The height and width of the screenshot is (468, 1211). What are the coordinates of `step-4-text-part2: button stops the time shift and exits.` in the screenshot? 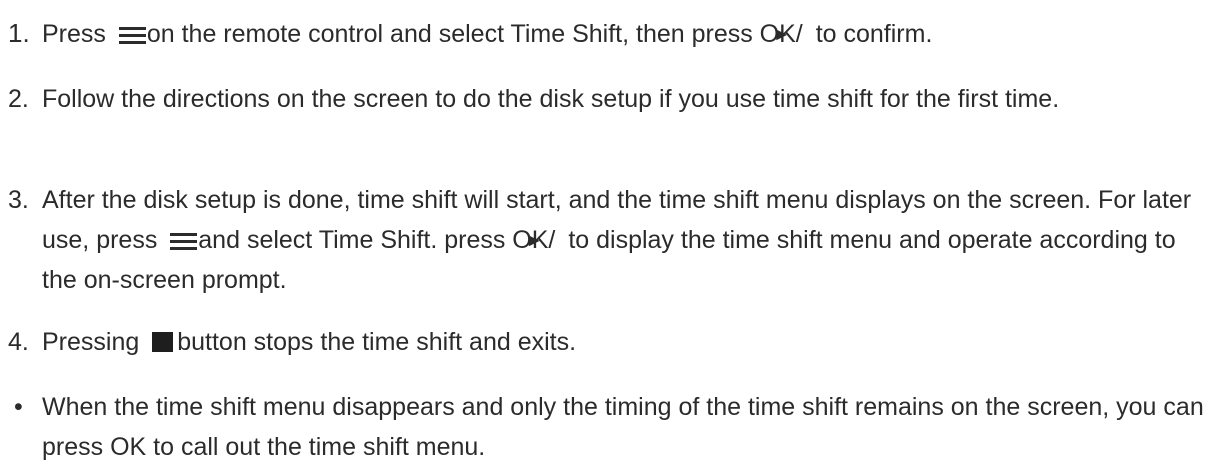 It's located at (377, 342).